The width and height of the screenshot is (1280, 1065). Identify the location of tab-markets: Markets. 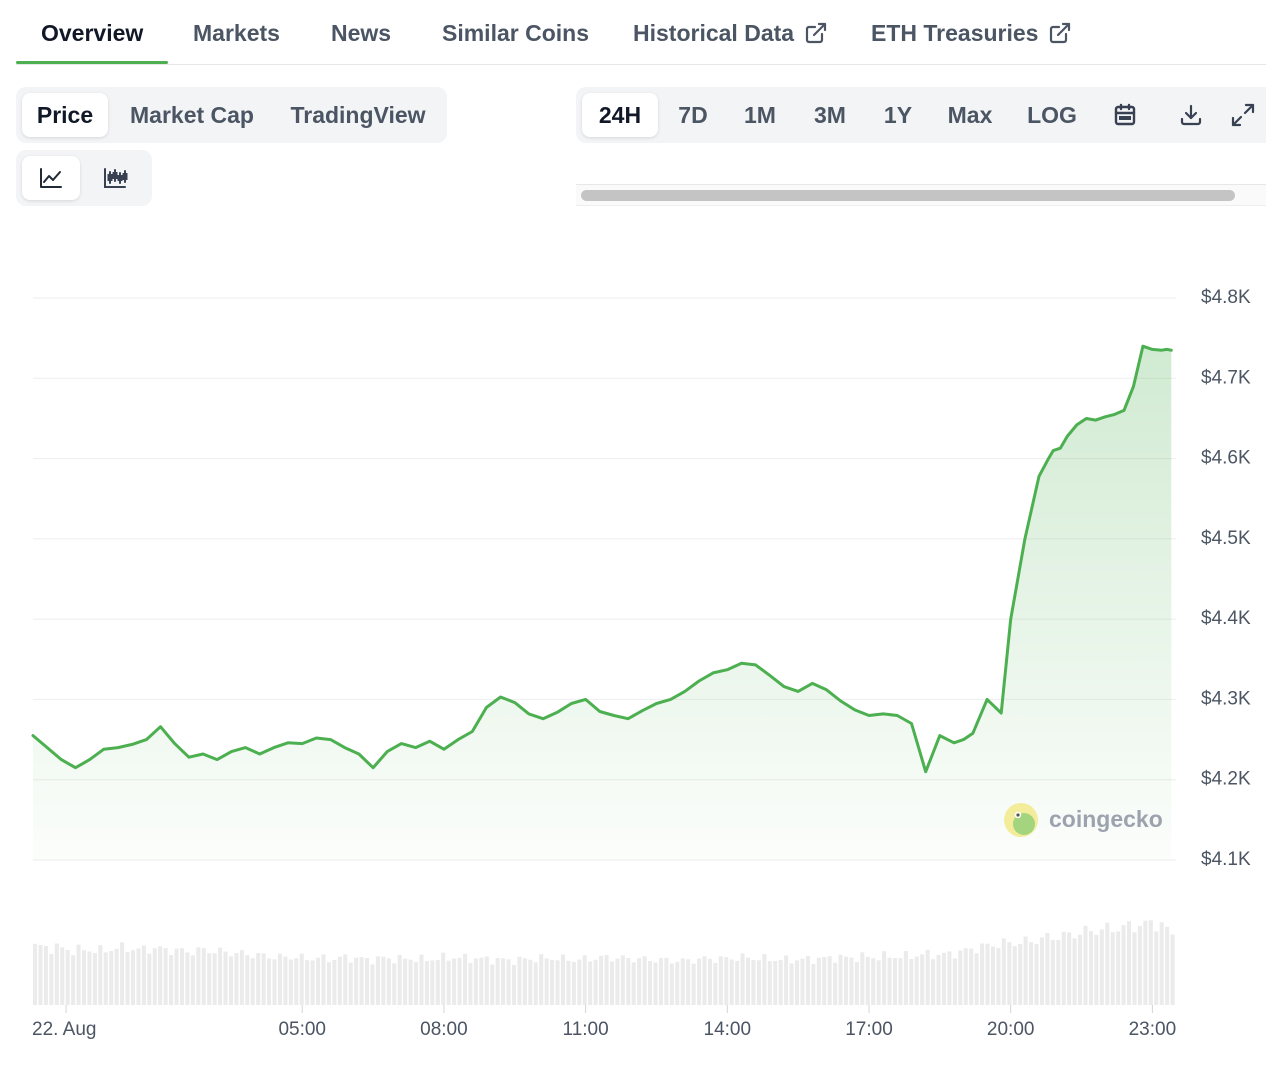
(236, 33).